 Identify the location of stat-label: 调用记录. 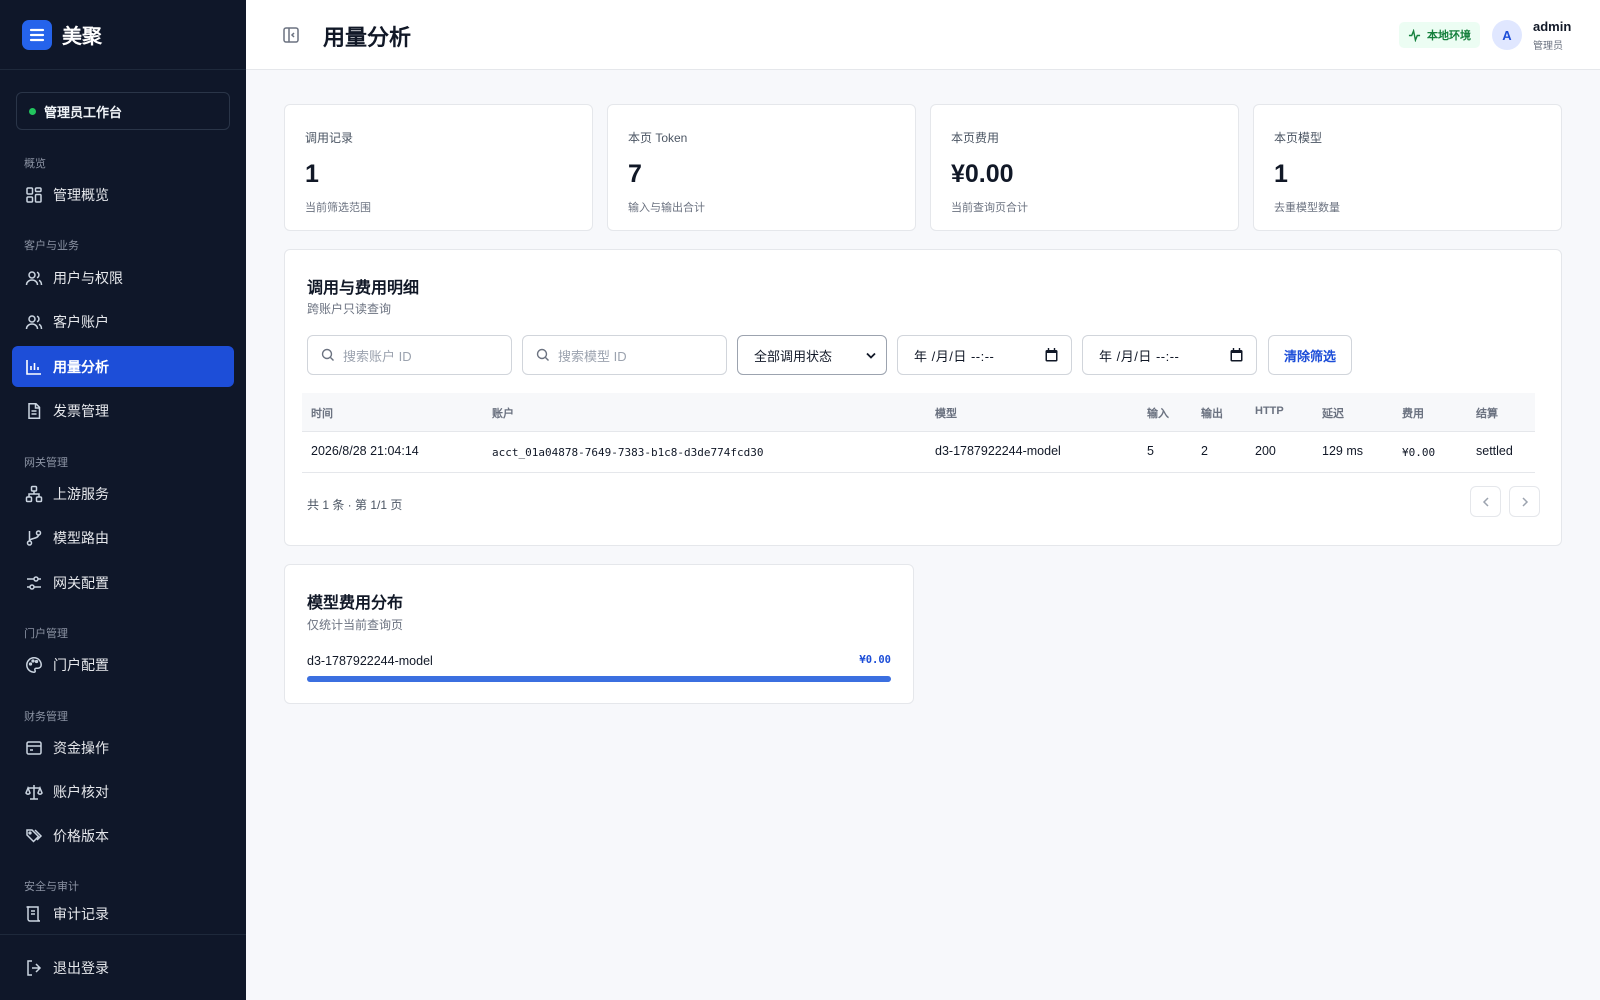
(329, 138).